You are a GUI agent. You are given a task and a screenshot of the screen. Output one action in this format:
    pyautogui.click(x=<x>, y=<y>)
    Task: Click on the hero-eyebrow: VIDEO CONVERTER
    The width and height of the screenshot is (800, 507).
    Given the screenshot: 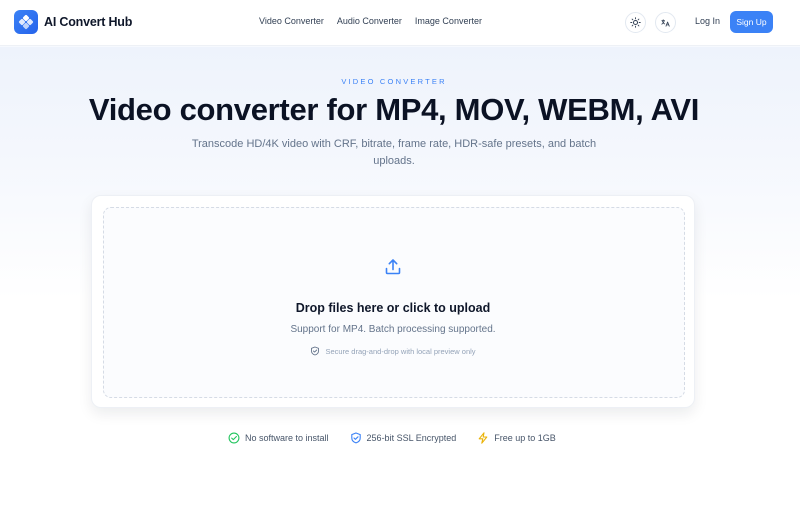 What is the action you would take?
    pyautogui.click(x=394, y=81)
    